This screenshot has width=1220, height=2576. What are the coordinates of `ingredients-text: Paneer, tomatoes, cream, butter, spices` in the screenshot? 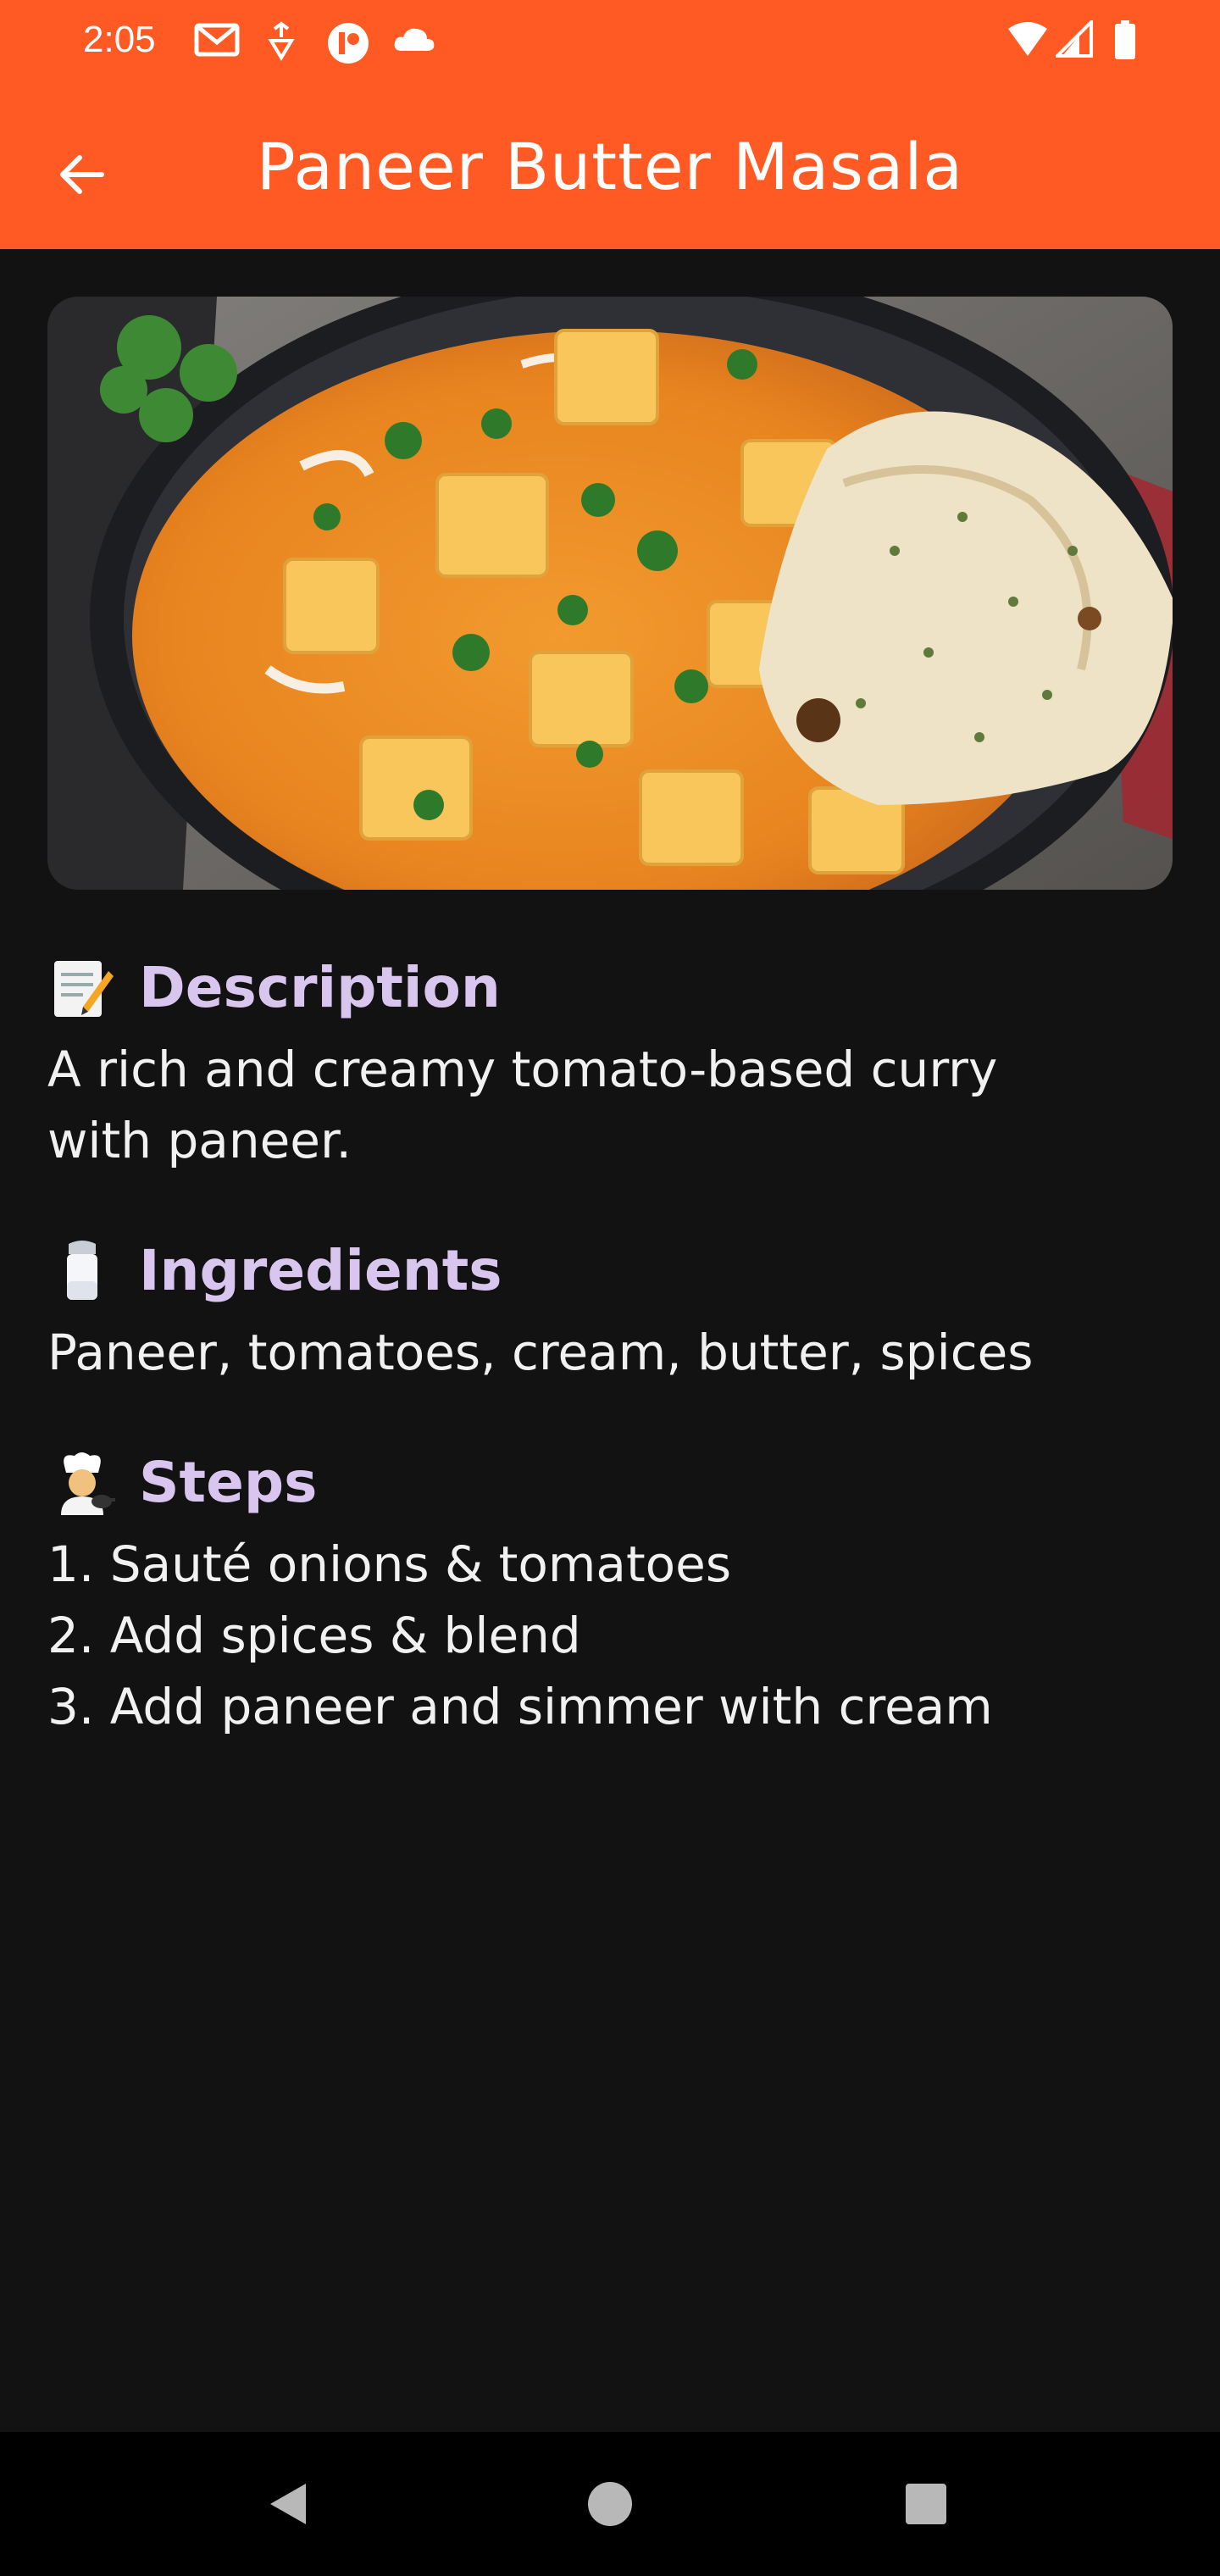 It's located at (540, 1352).